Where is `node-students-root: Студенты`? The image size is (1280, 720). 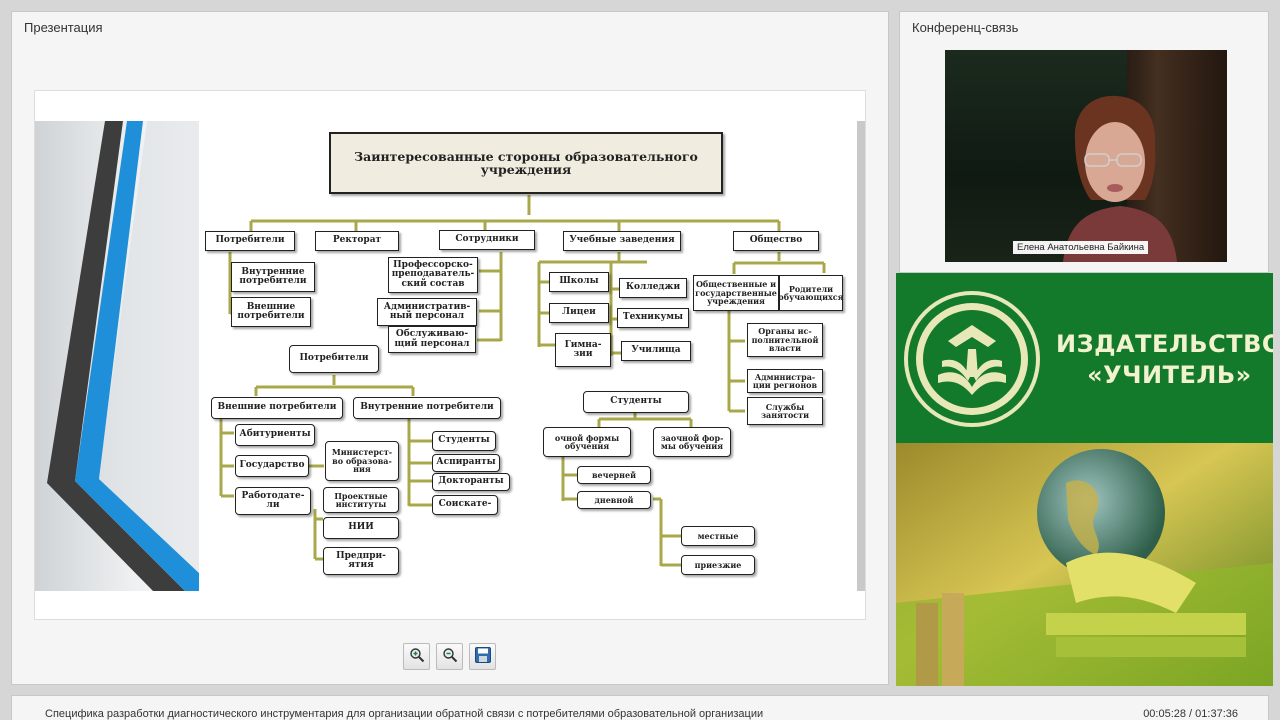
node-students-root: Студенты is located at coordinates (636, 402).